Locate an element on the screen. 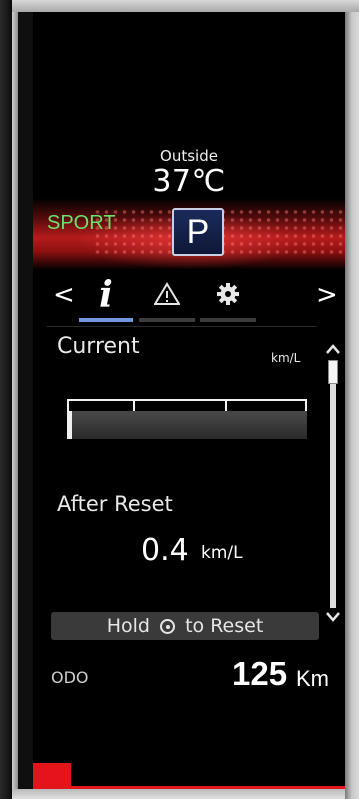 The image size is (359, 799). info-icon: i is located at coordinates (106, 295).